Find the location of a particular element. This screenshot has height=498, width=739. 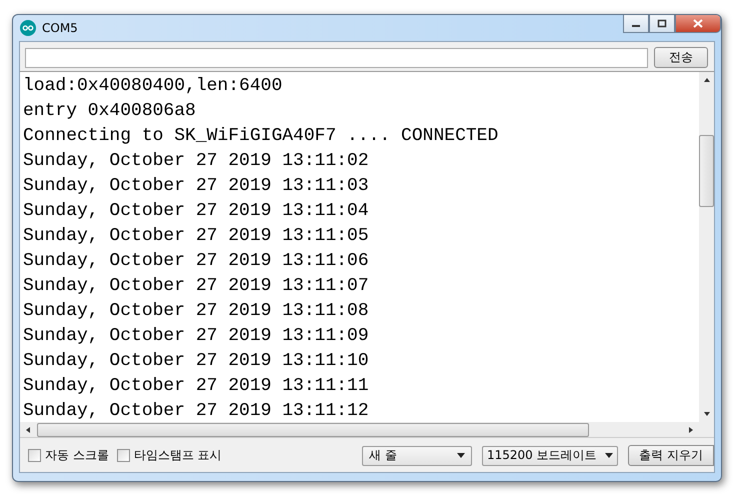

minimize-button is located at coordinates (636, 24).